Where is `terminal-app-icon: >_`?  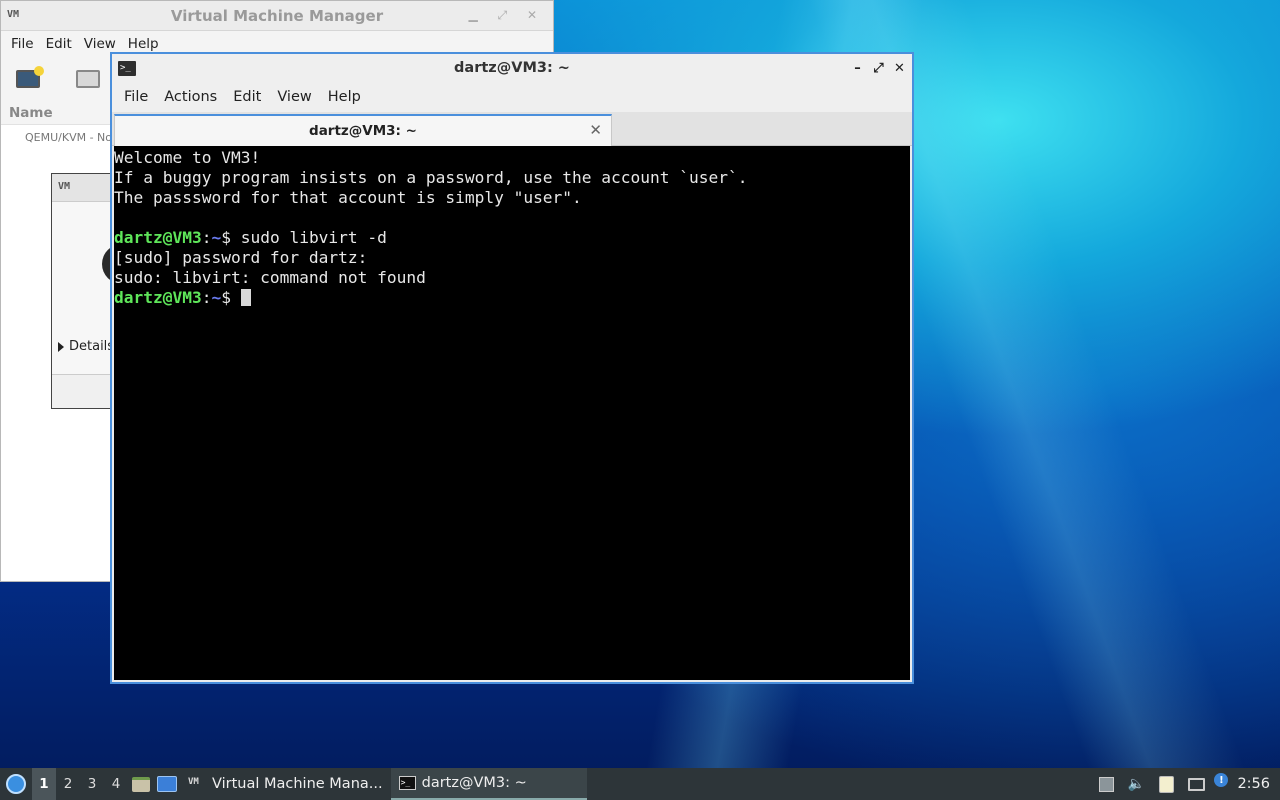 terminal-app-icon: >_ is located at coordinates (127, 68).